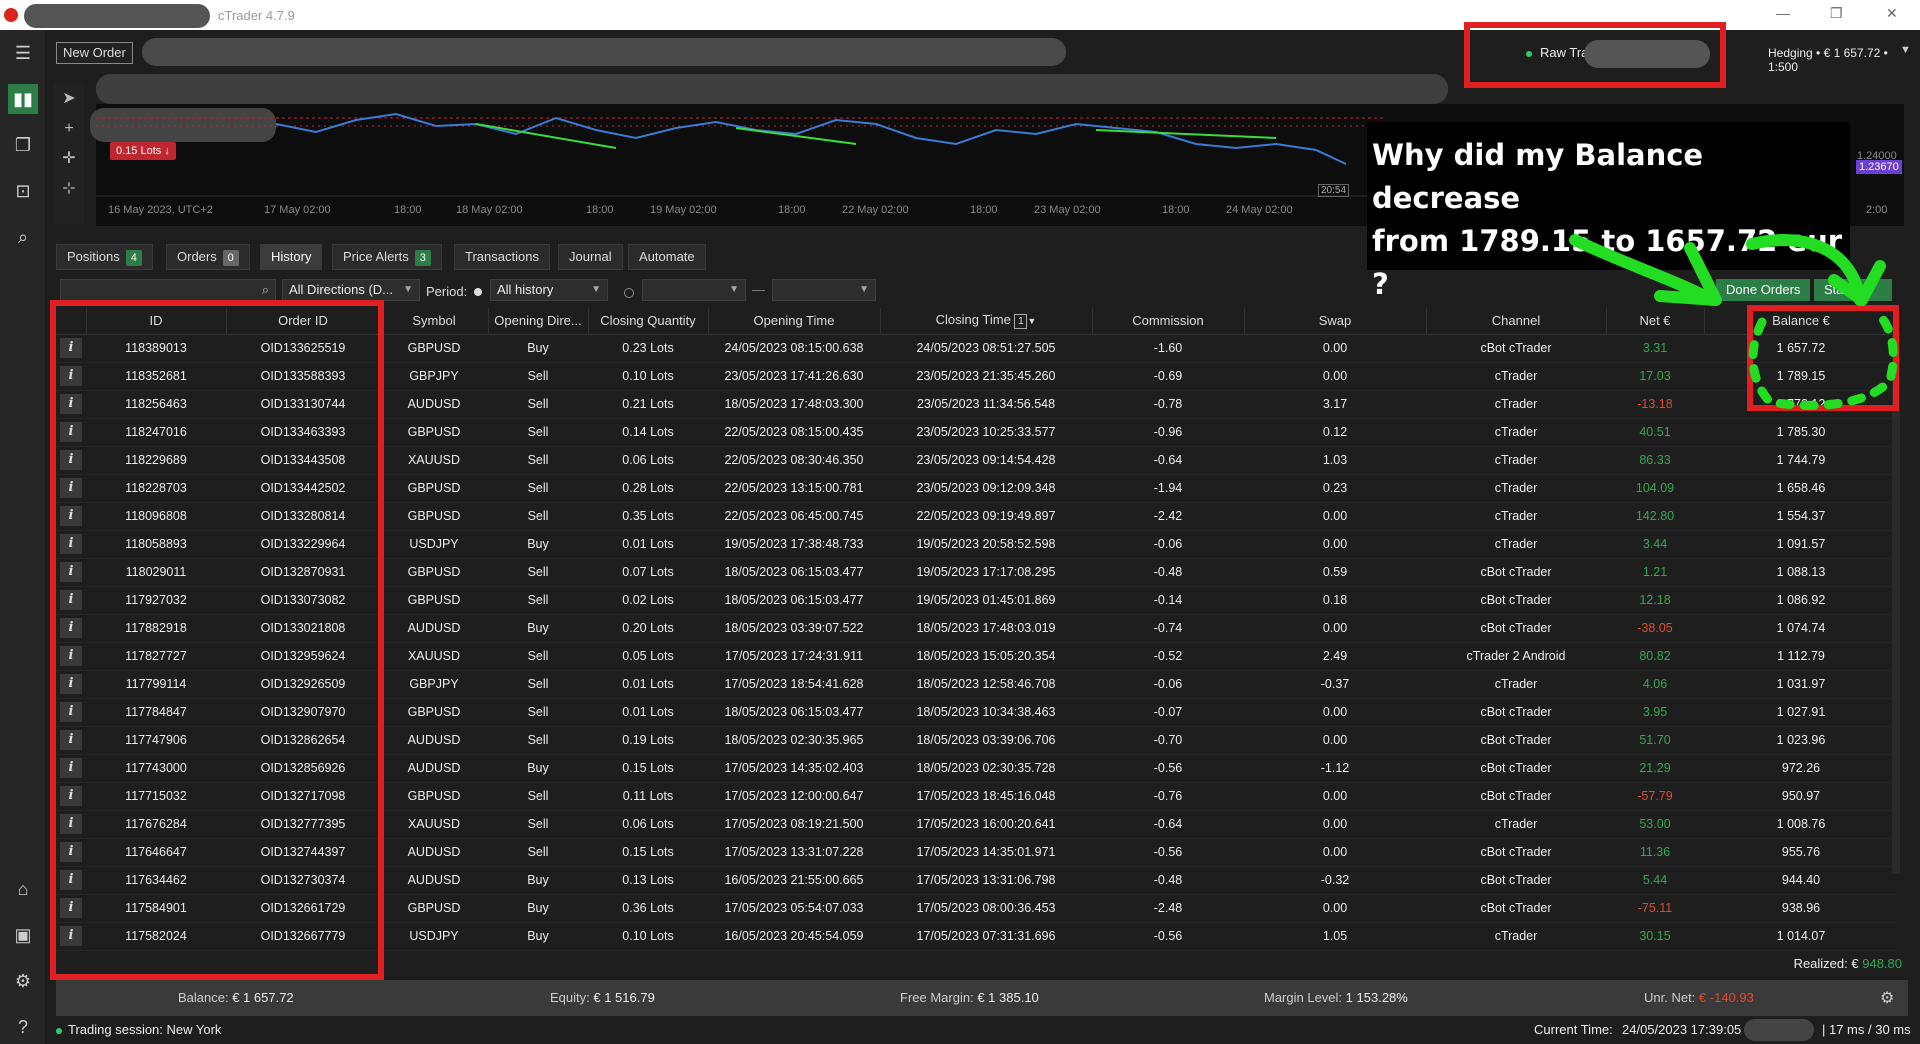 The width and height of the screenshot is (1920, 1044). Describe the element at coordinates (23, 145) in the screenshot. I see `copy-icon: ❐` at that location.